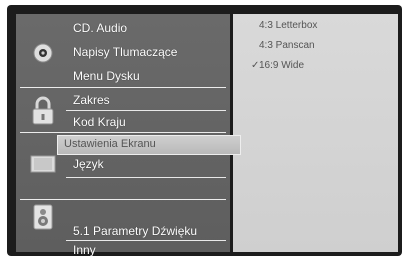 This screenshot has width=409, height=264. What do you see at coordinates (125, 52) in the screenshot?
I see `menu-item-subtitles: Napisy Tlumaczące` at bounding box center [125, 52].